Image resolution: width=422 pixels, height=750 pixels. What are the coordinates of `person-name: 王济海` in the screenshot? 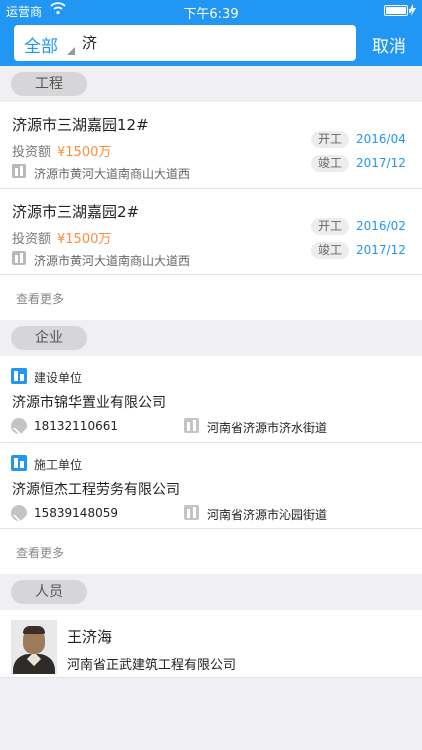 It's located at (90, 637).